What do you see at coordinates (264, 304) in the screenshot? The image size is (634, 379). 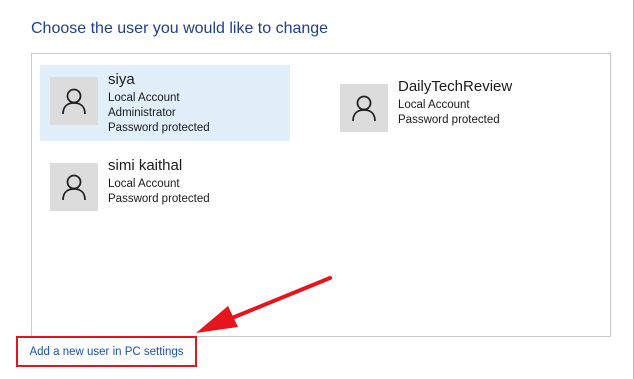 I see `red-arrow-annotation` at bounding box center [264, 304].